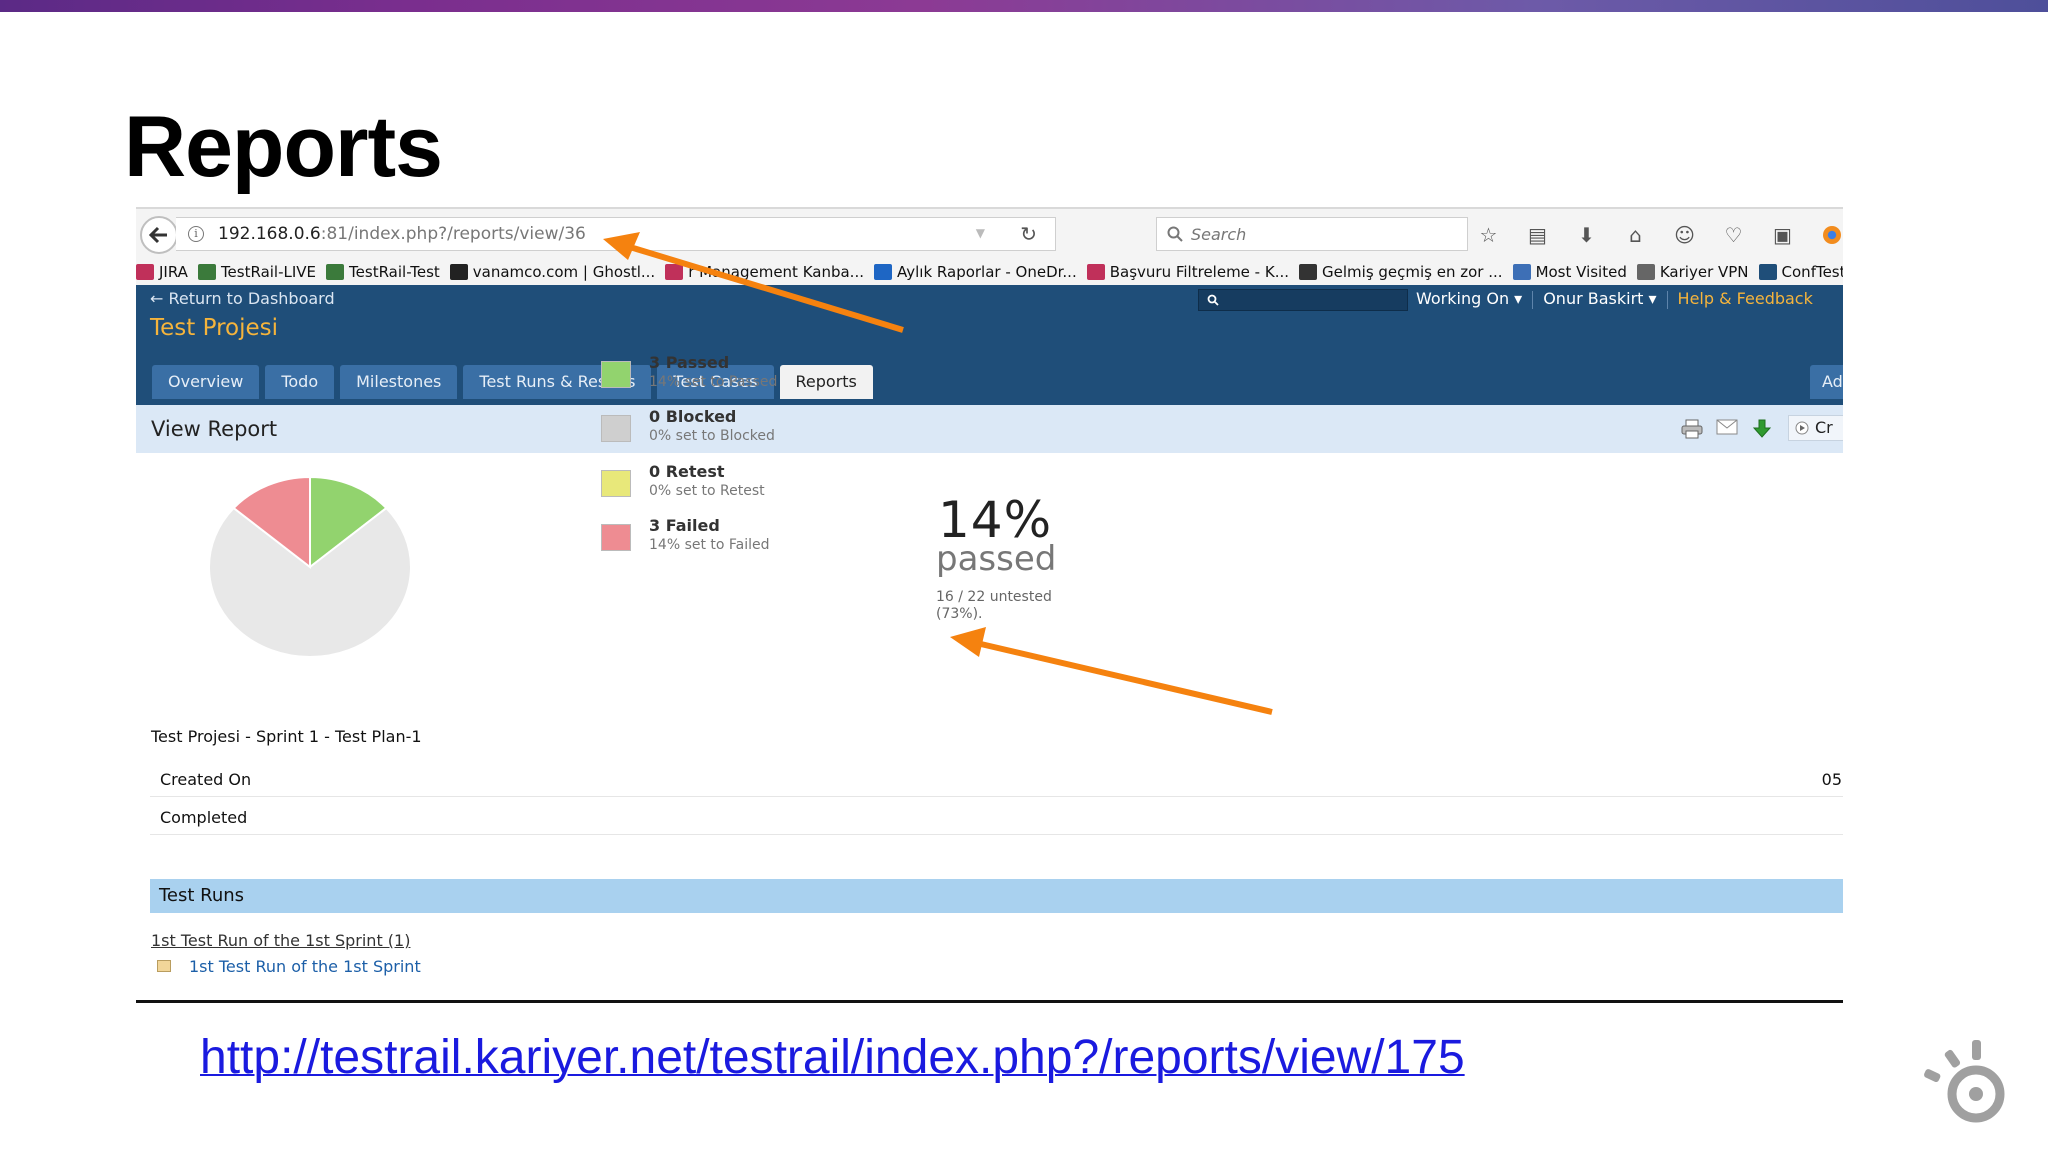 Image resolution: width=2048 pixels, height=1152 pixels. Describe the element at coordinates (712, 436) in the screenshot. I see `legend-subtitle: 0% set to Blocked` at that location.